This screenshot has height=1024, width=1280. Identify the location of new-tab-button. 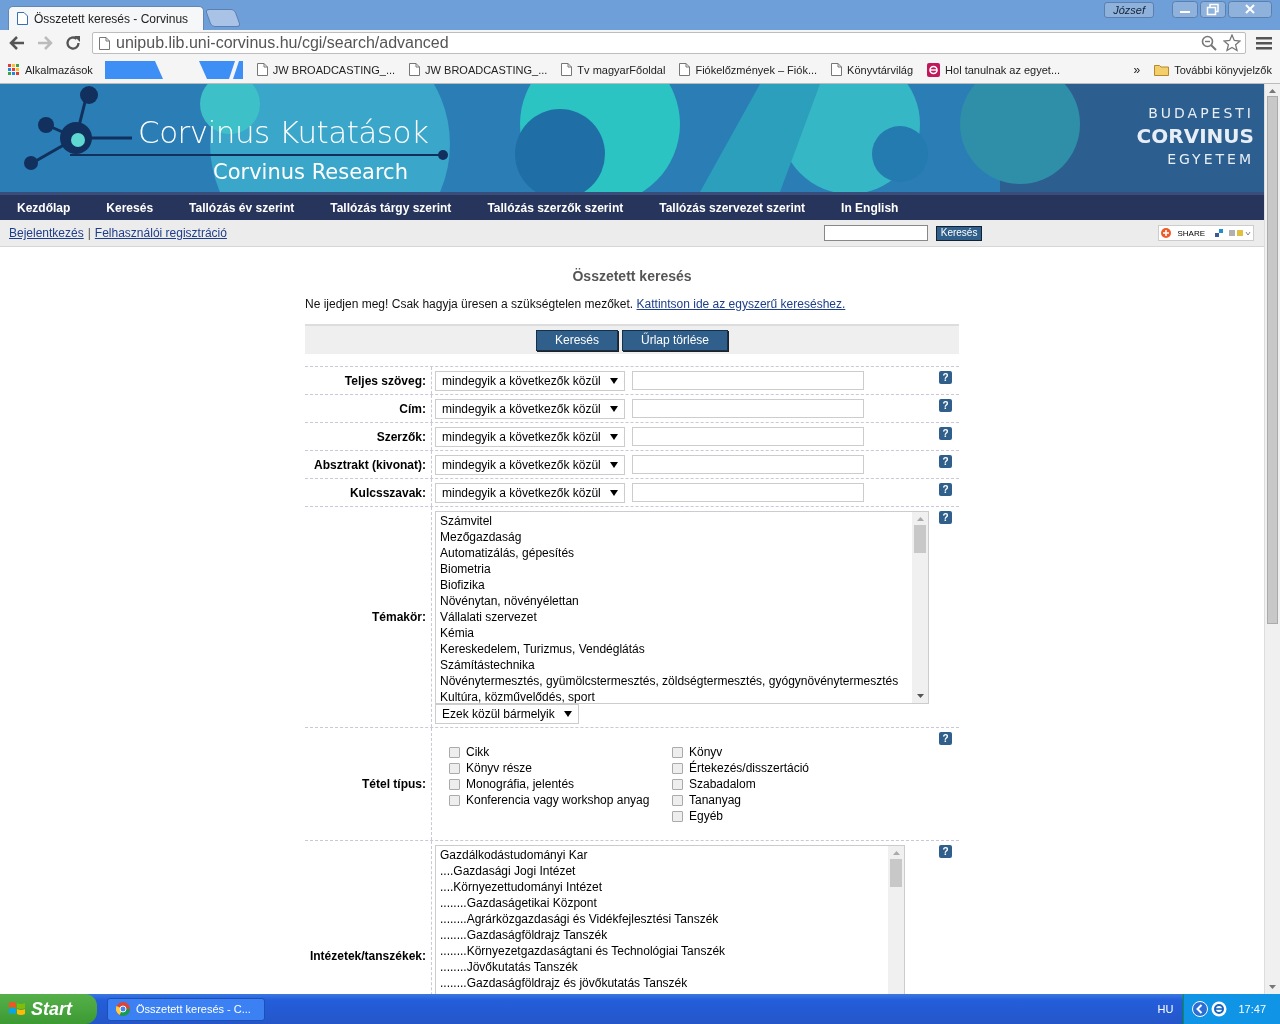
(223, 18).